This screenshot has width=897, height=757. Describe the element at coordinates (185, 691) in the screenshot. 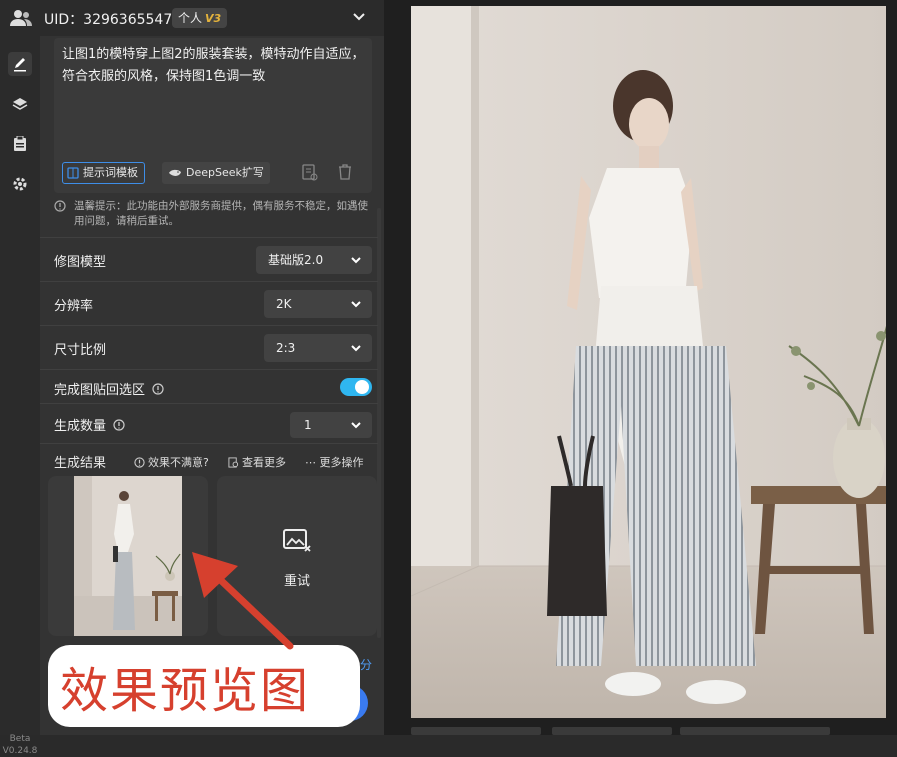

I see `annotation-text: 效果预览图` at that location.